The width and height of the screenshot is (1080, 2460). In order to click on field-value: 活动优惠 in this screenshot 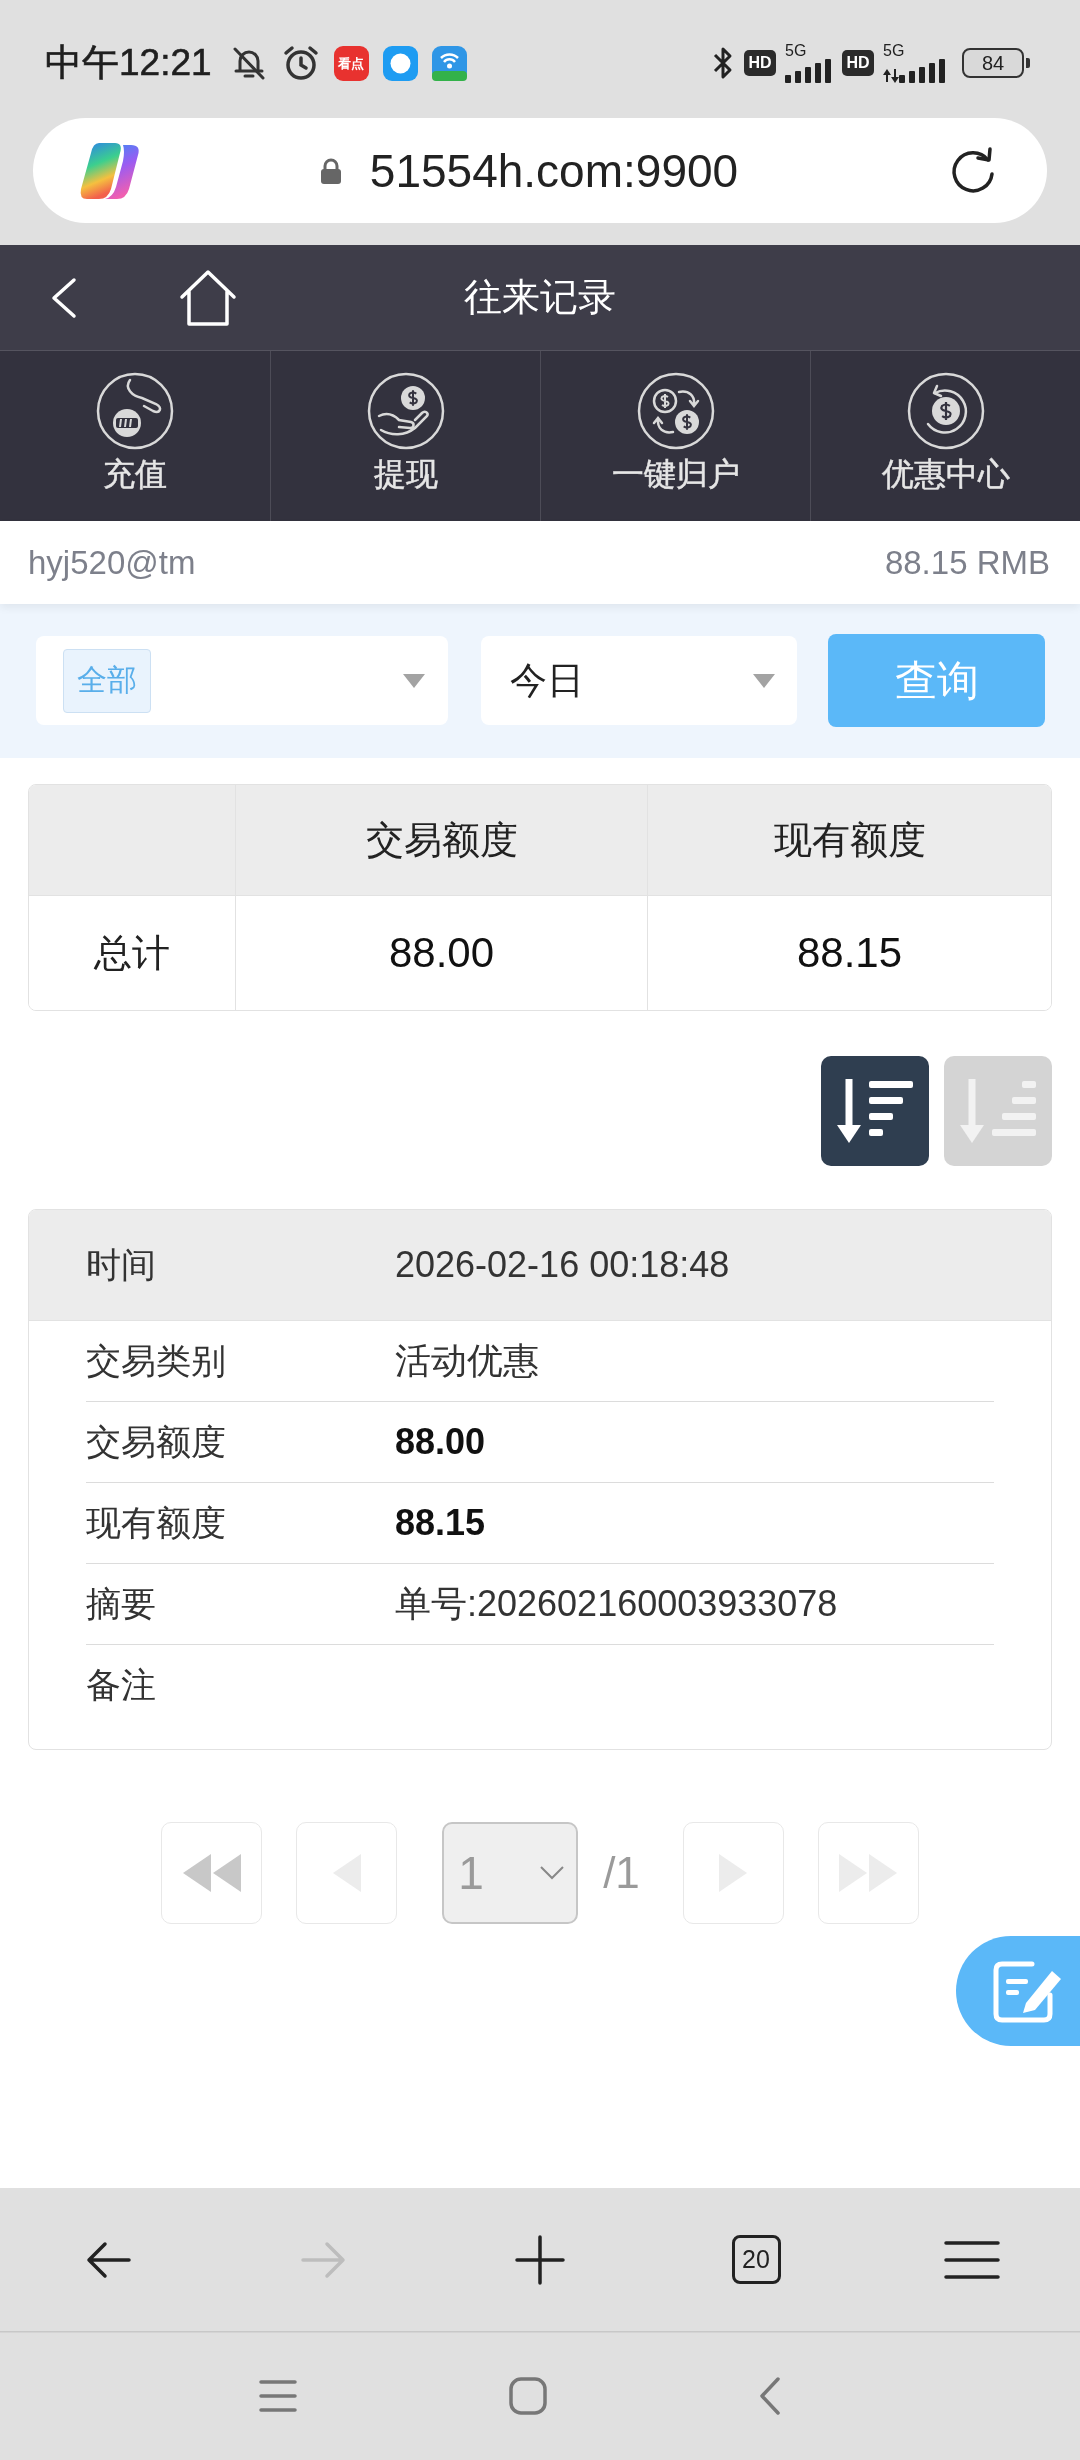, I will do `click(467, 1360)`.